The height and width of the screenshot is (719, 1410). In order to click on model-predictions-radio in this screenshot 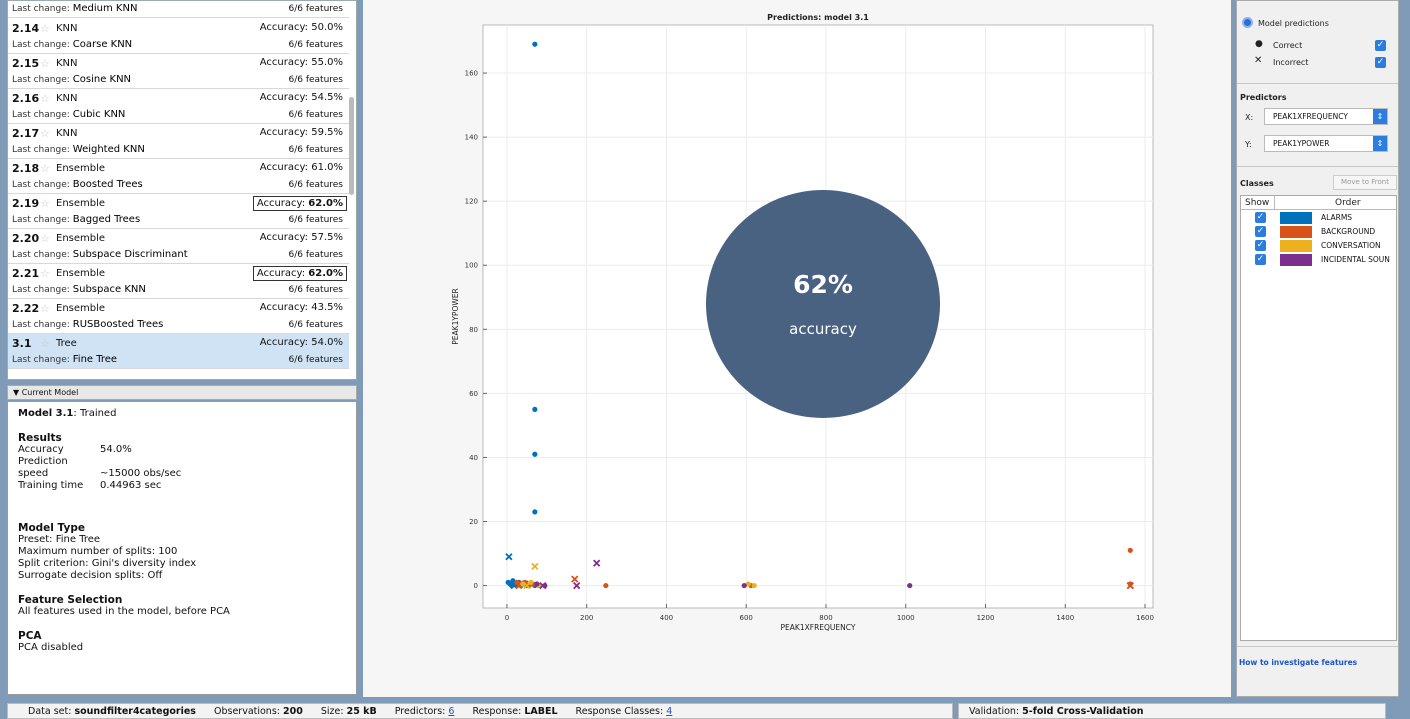, I will do `click(1247, 22)`.